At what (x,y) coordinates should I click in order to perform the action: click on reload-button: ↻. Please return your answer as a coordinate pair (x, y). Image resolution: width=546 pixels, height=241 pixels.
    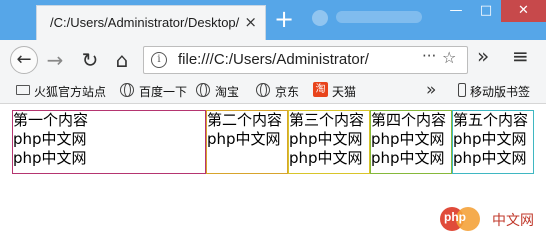
    Looking at the image, I should click on (90, 60).